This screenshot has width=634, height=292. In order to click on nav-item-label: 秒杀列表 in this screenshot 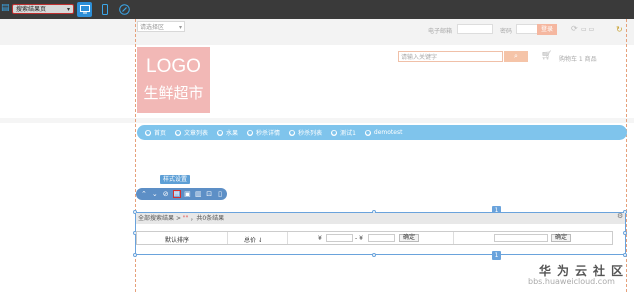, I will do `click(310, 133)`.